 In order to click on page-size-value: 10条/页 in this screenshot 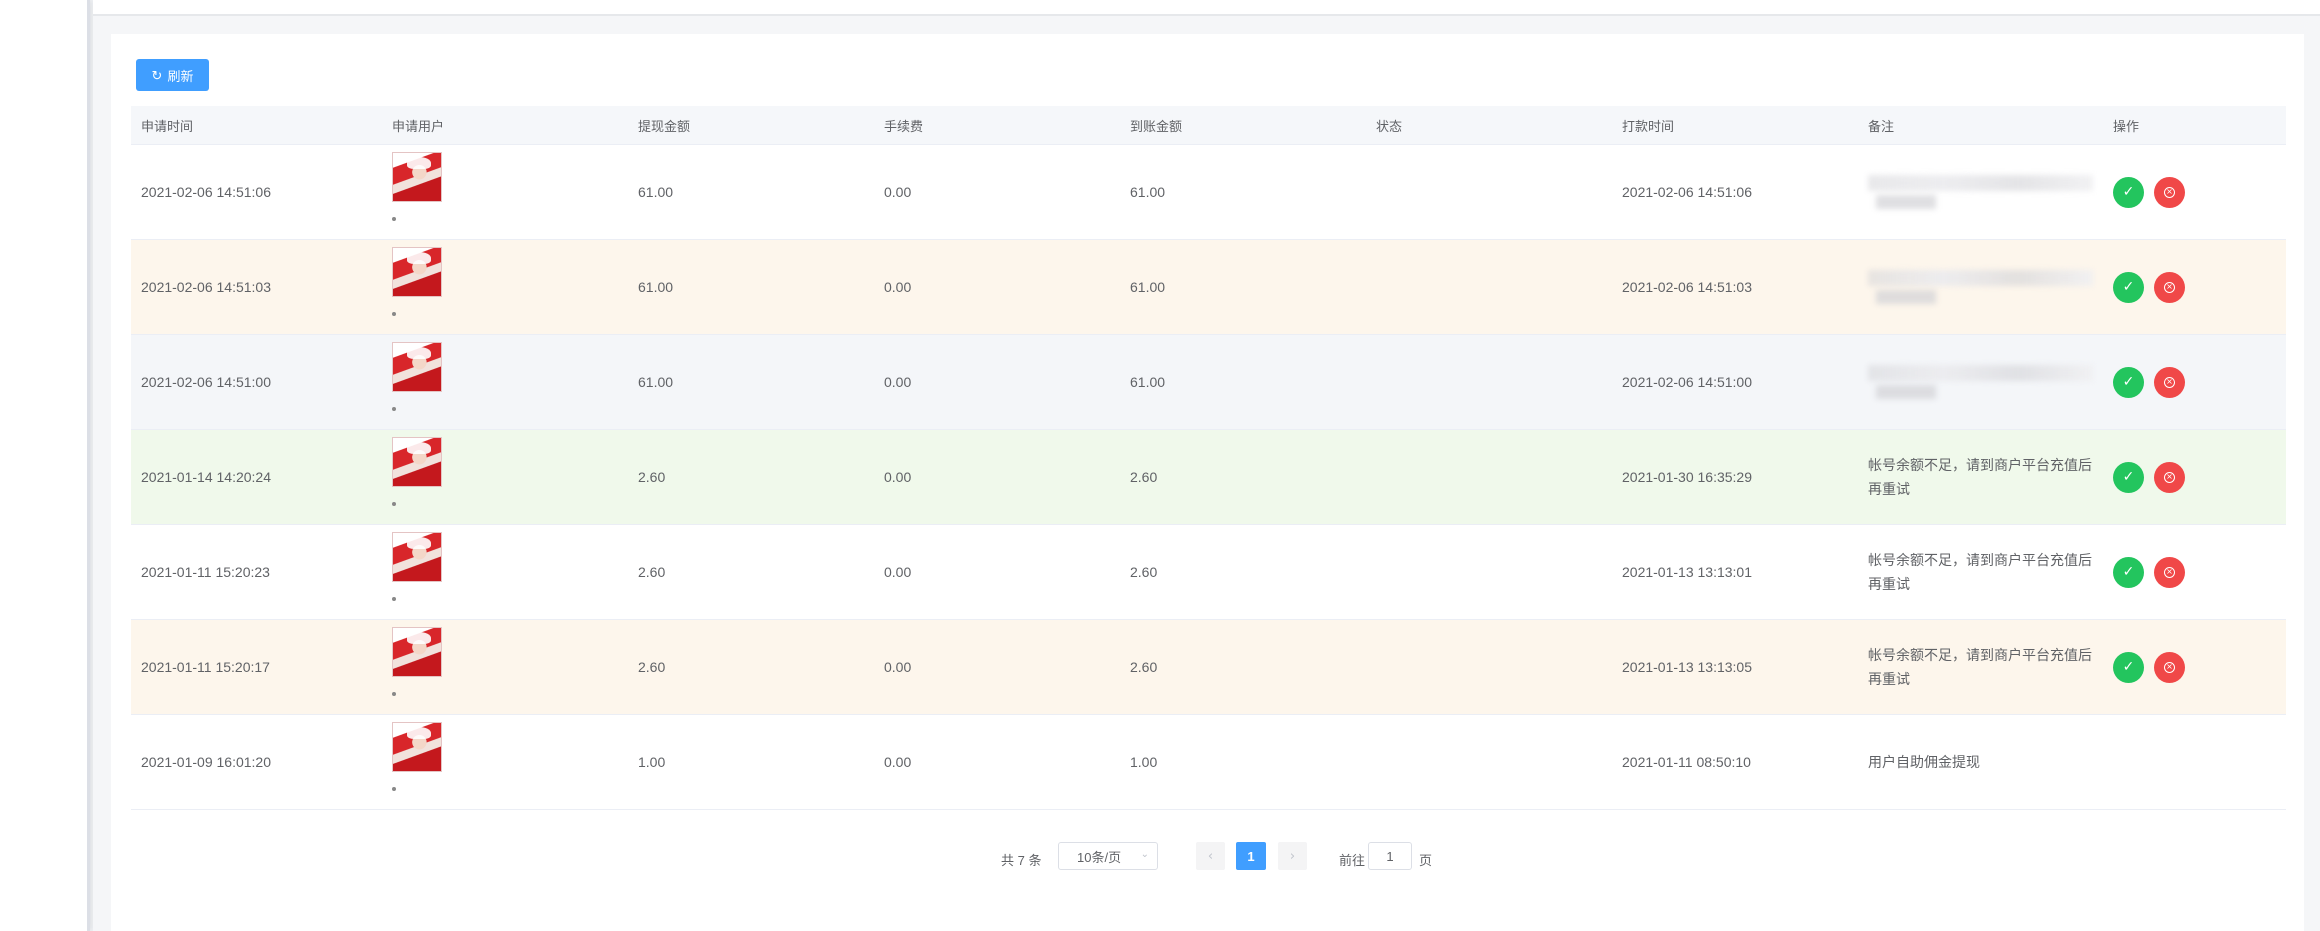, I will do `click(1099, 857)`.